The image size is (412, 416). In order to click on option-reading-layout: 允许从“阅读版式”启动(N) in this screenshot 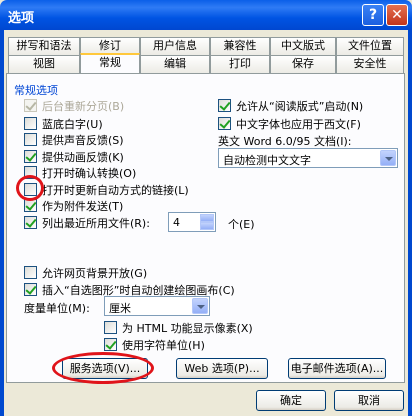, I will do `click(290, 105)`.